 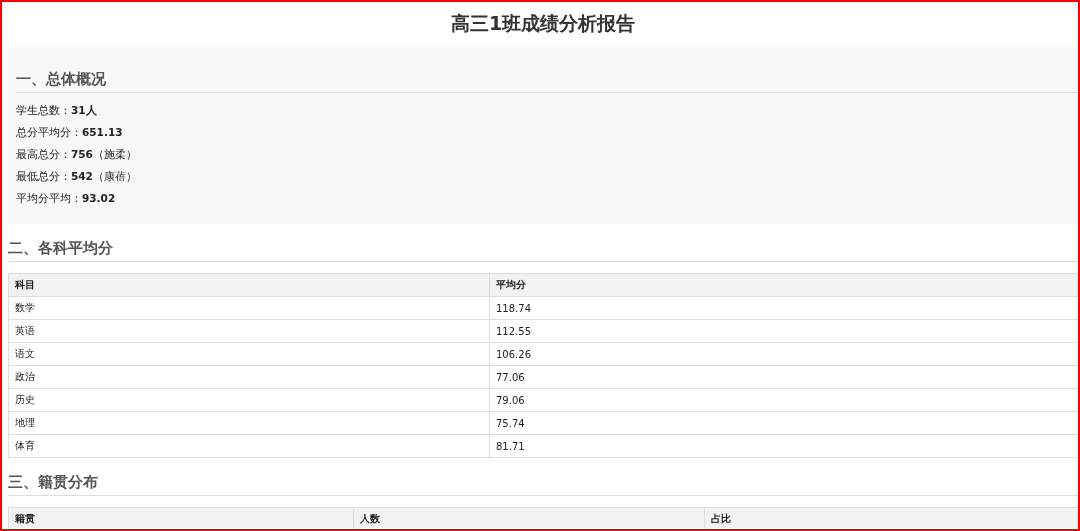 I want to click on column-header: 占比, so click(x=891, y=518).